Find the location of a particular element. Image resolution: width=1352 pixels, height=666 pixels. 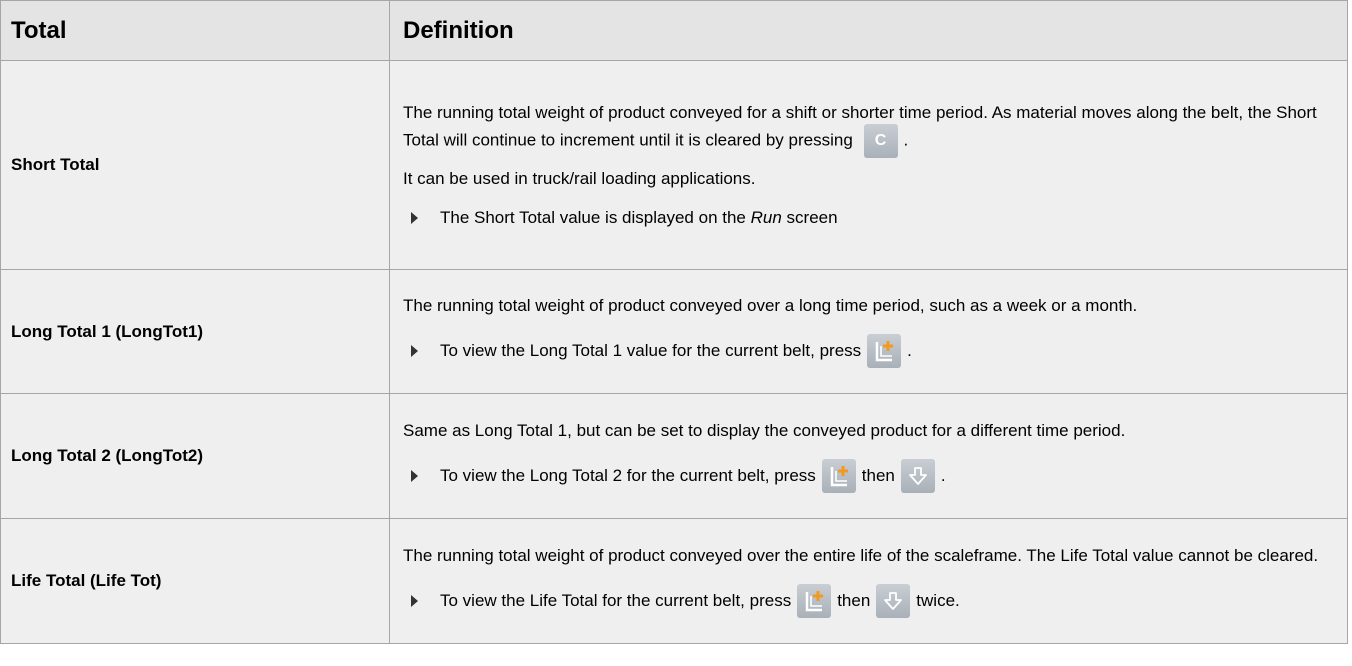

header-definition: Definition is located at coordinates (868, 30).